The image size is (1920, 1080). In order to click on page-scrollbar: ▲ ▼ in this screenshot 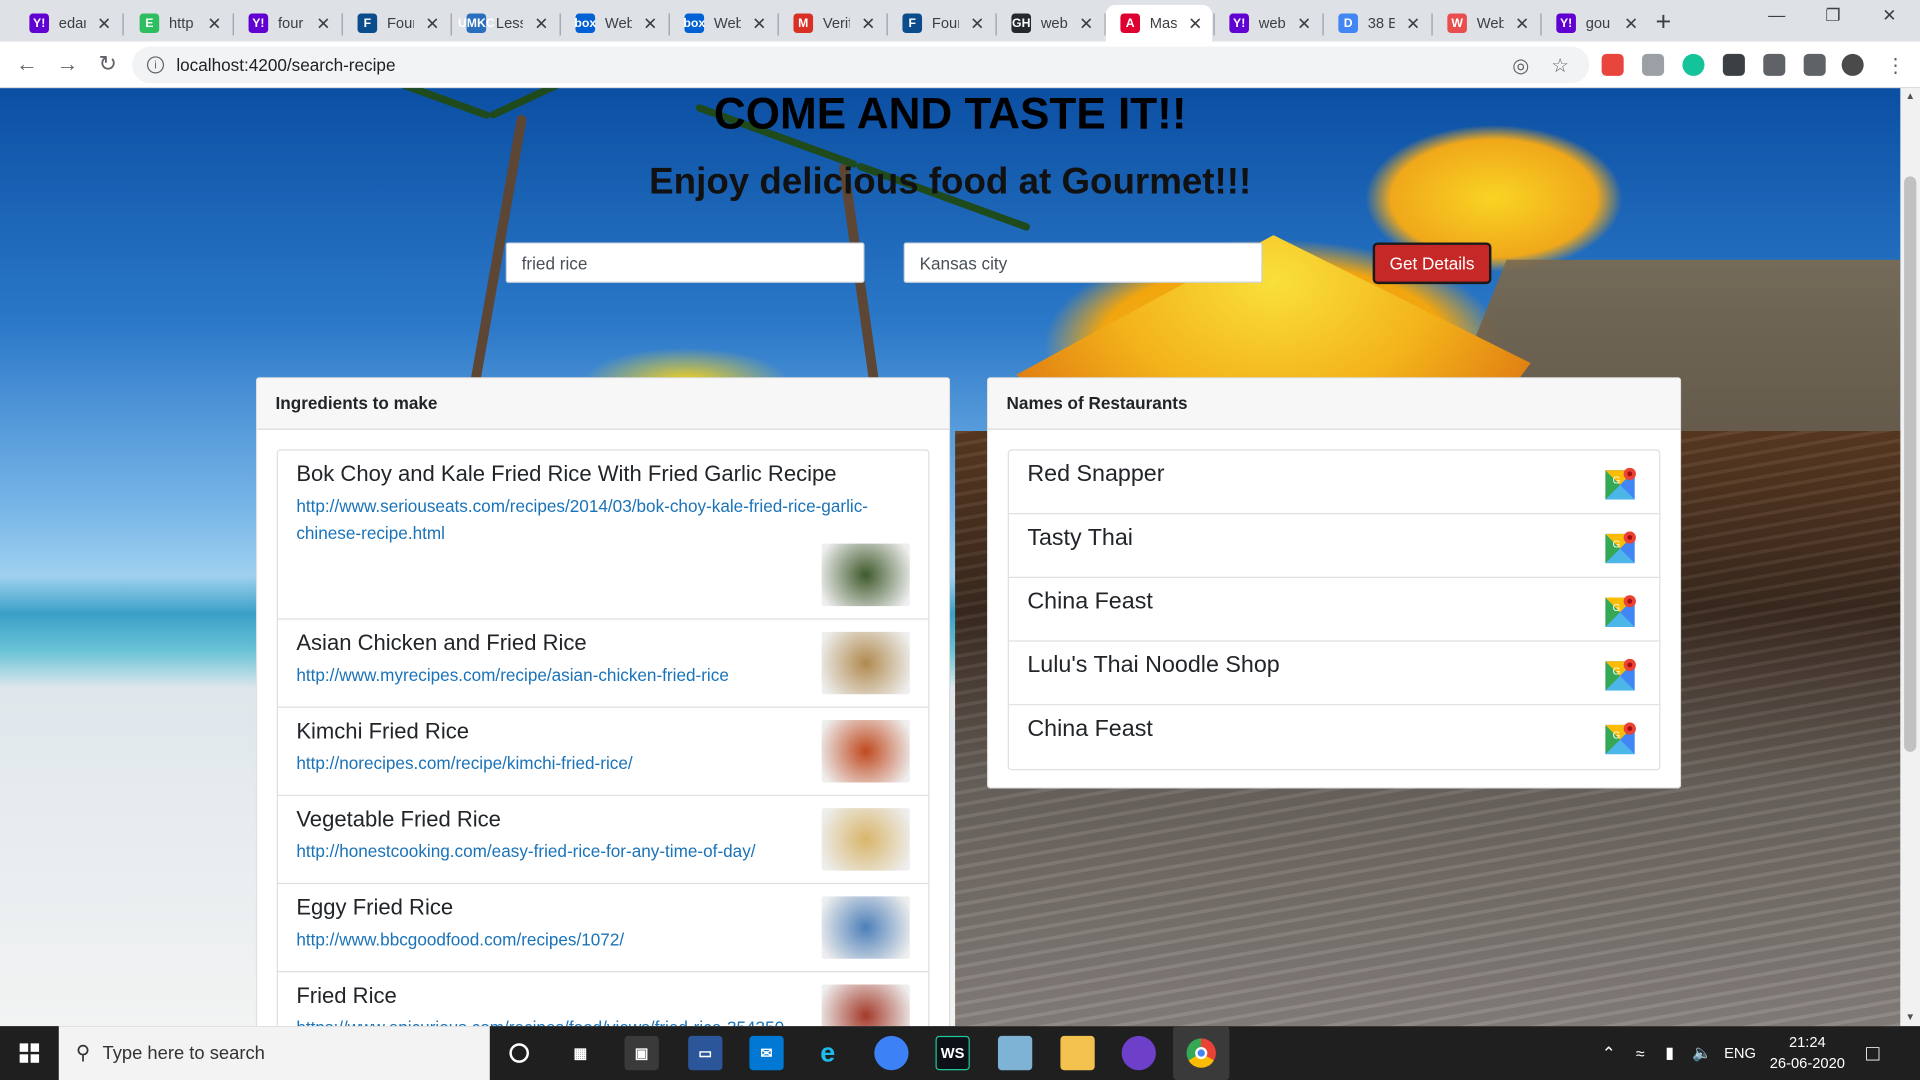, I will do `click(1910, 557)`.